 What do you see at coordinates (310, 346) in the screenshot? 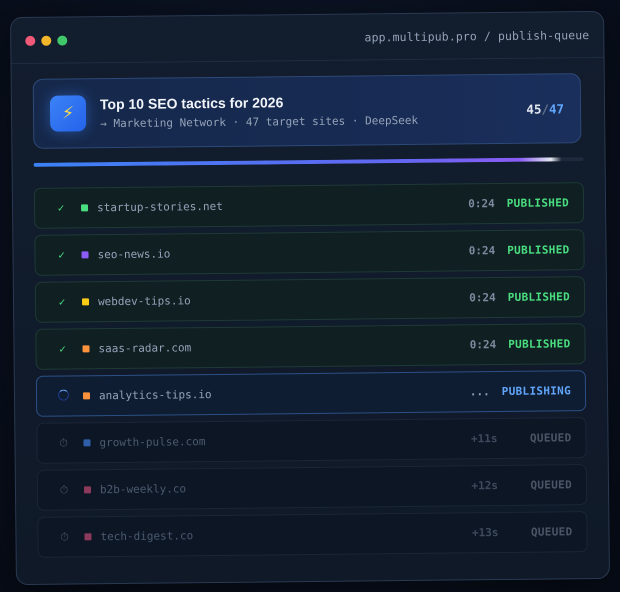
I see `queue-row: ✓ saas-radar.com 0:24 PUBLISHED` at bounding box center [310, 346].